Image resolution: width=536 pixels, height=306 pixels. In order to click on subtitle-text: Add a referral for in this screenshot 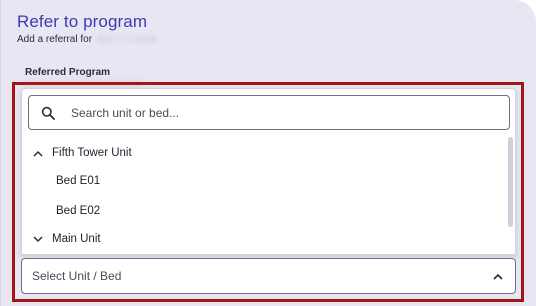, I will do `click(55, 39)`.